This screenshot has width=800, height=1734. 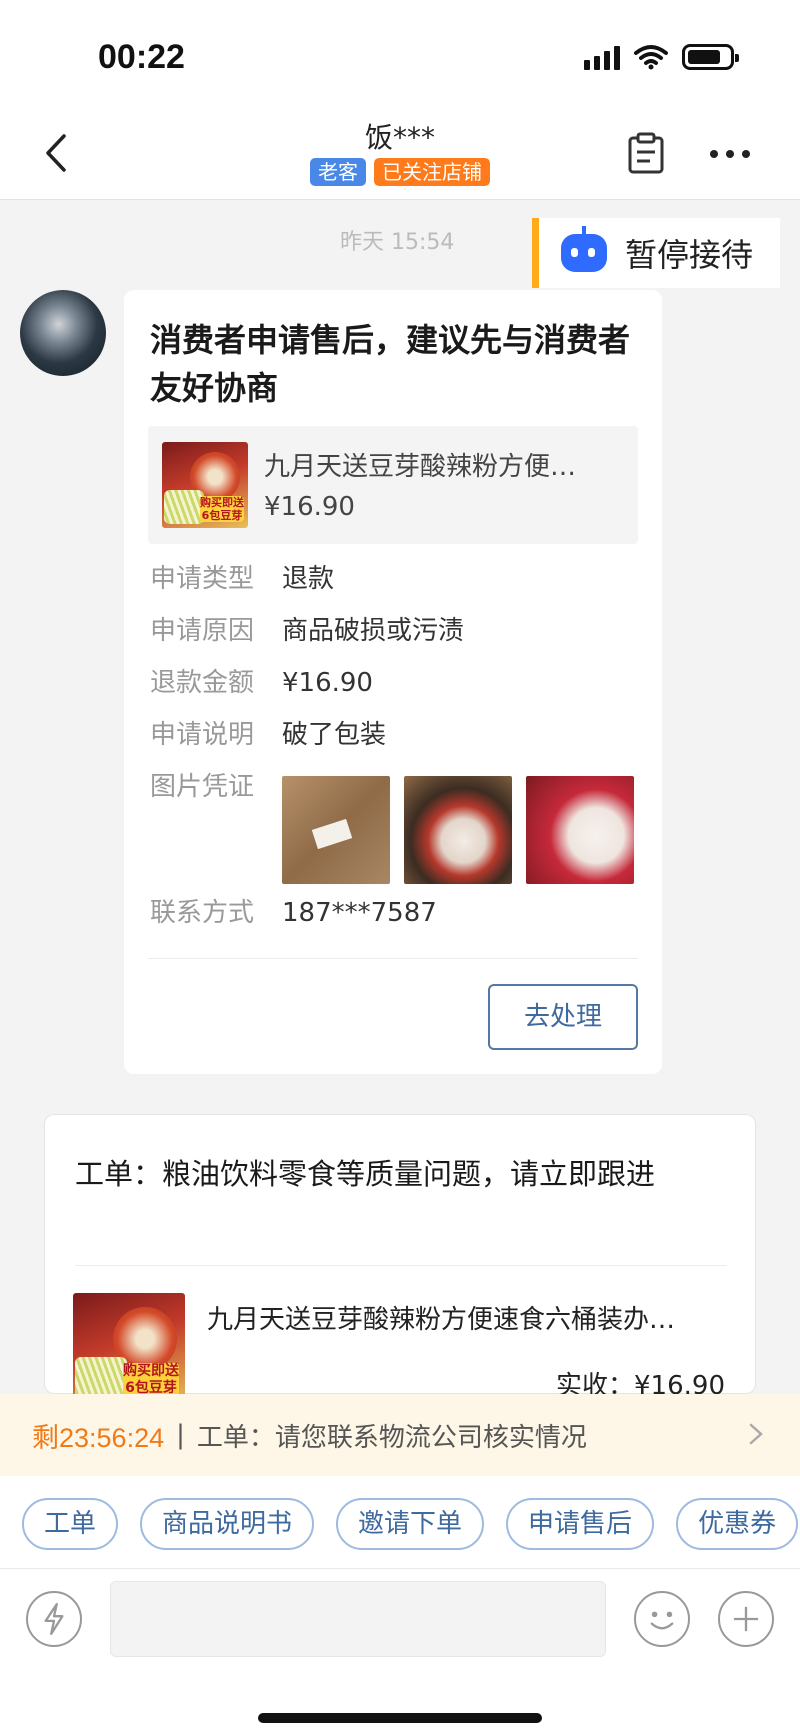 I want to click on detail-row-photos: 图片凭证, so click(x=395, y=833).